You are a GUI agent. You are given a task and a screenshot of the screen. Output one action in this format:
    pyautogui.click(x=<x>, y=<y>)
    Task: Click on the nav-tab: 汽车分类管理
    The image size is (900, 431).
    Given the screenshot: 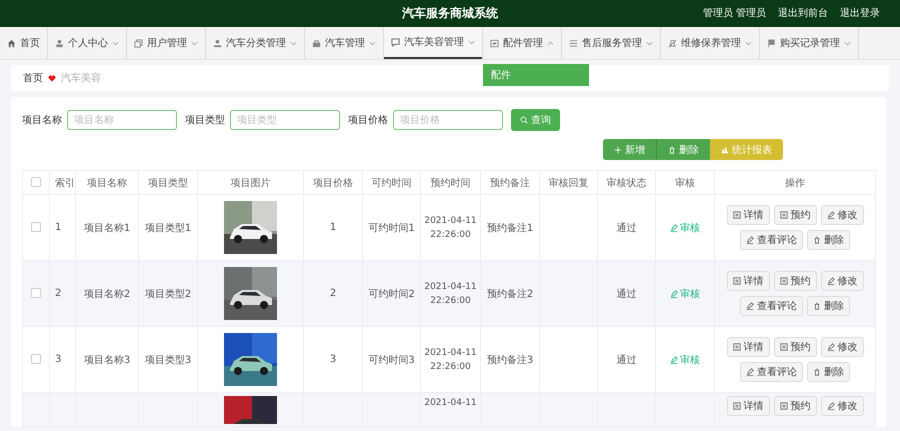 What is the action you would take?
    pyautogui.click(x=255, y=43)
    